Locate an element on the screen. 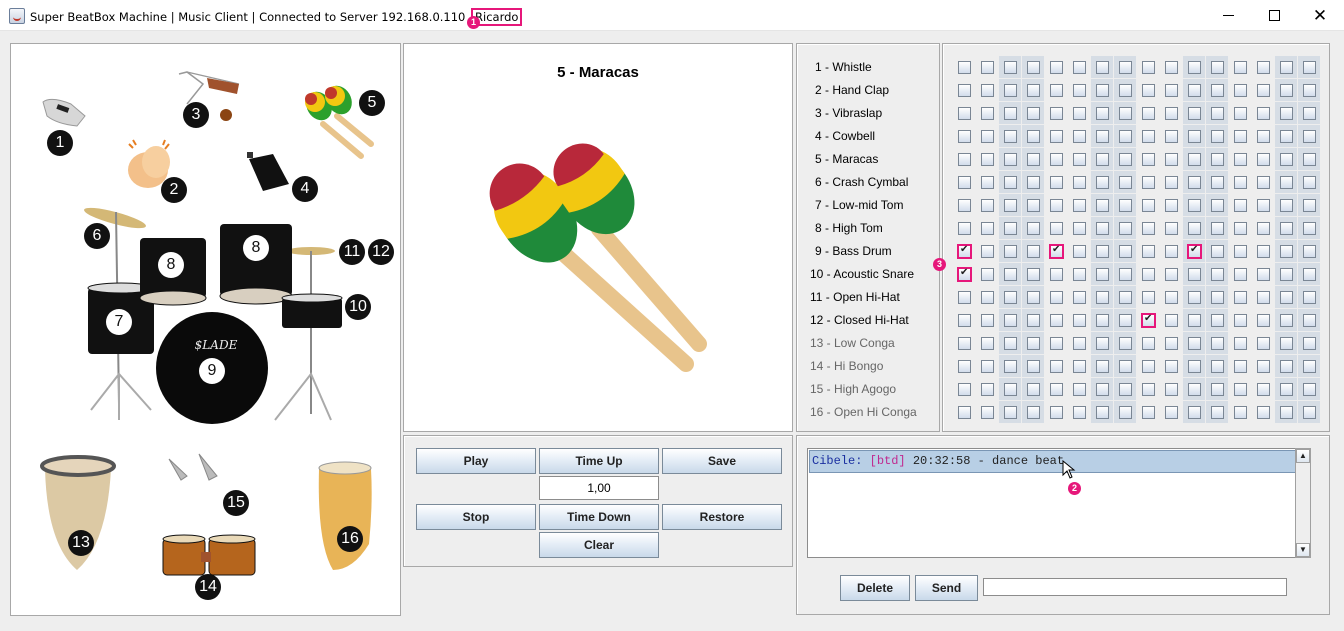  minimize-button is located at coordinates (1228, 15).